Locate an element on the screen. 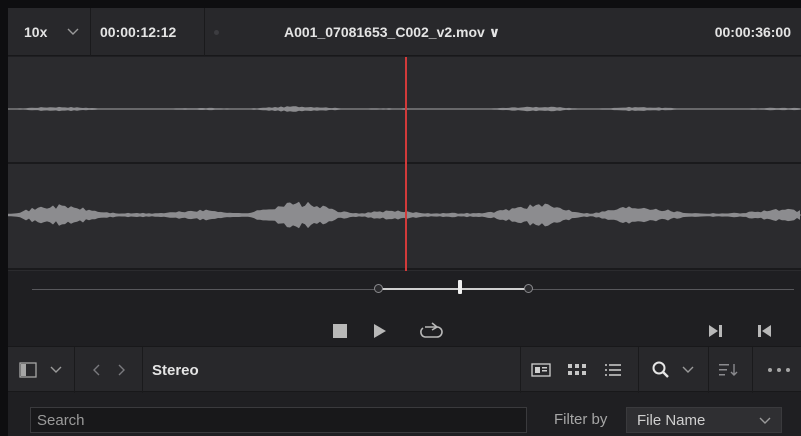 This screenshot has height=436, width=801. filter-label: Filter by is located at coordinates (581, 419).